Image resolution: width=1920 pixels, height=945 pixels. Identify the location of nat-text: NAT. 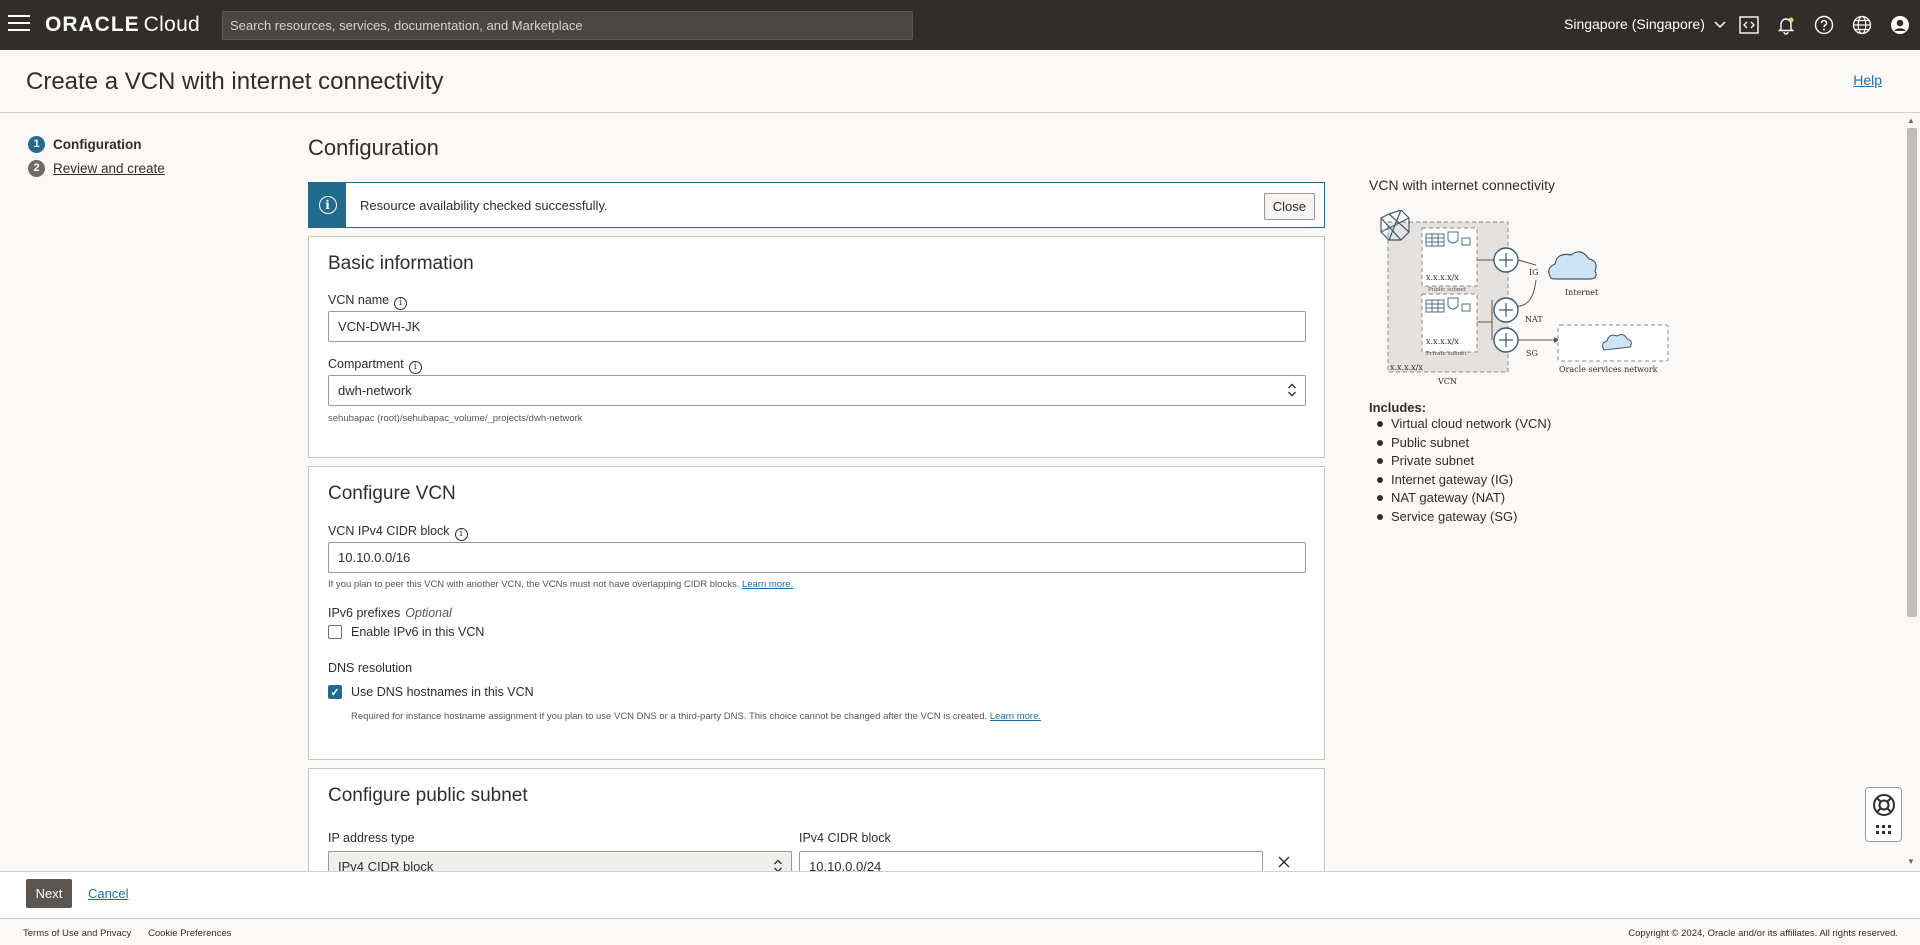
(1534, 319).